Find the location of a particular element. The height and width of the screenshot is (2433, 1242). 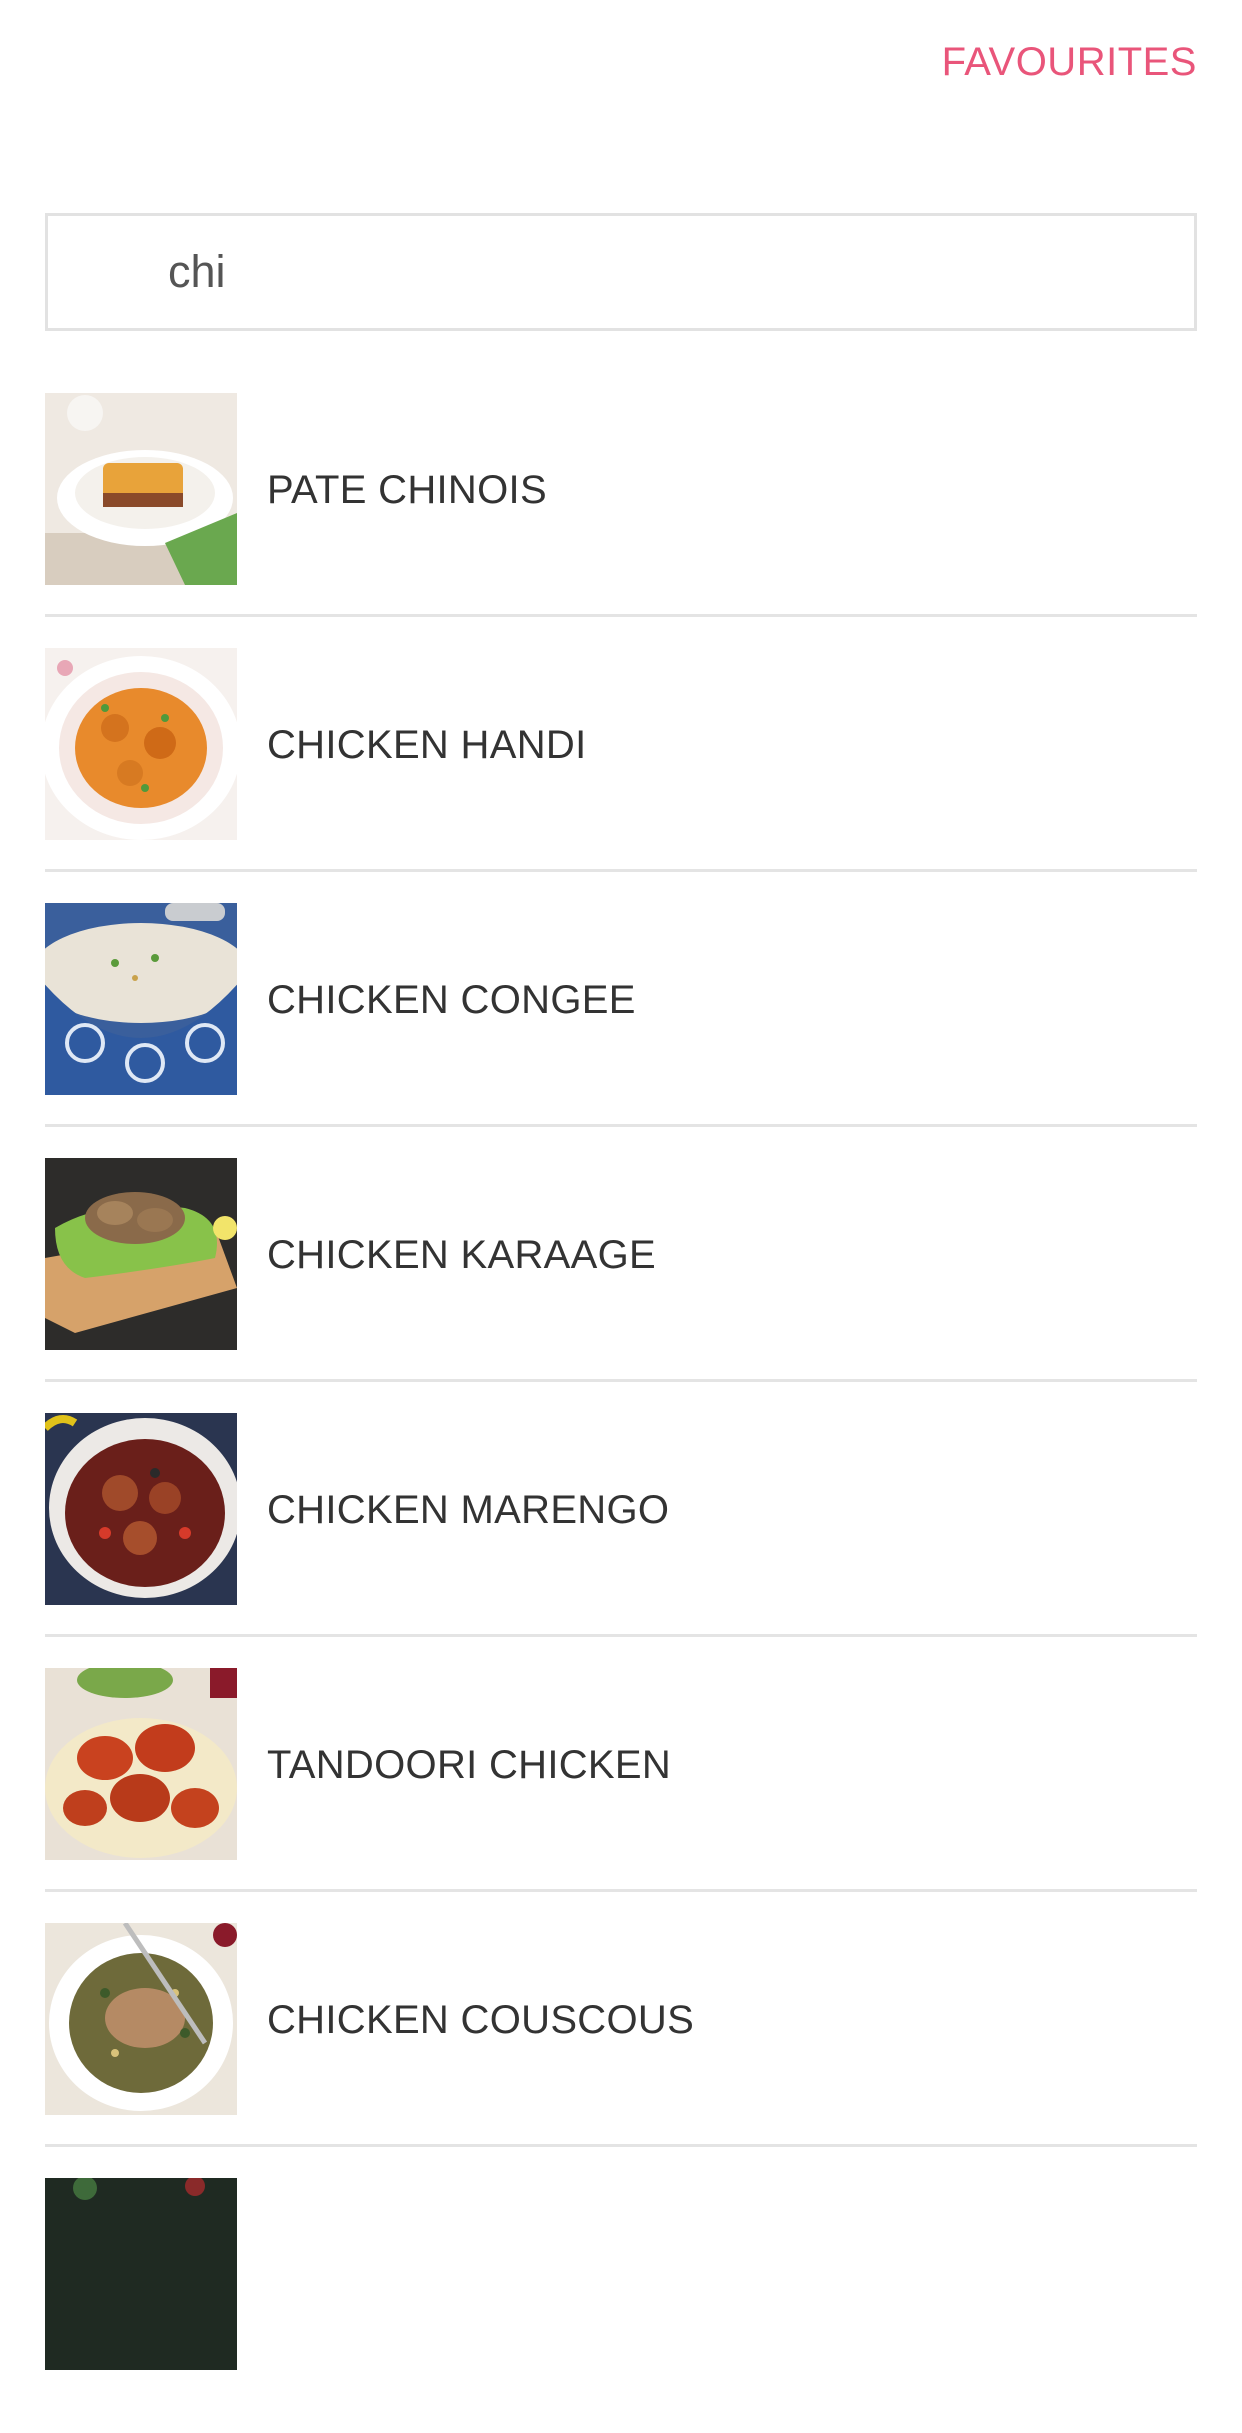

top-bar: FAVOURITES is located at coordinates (621, 65).